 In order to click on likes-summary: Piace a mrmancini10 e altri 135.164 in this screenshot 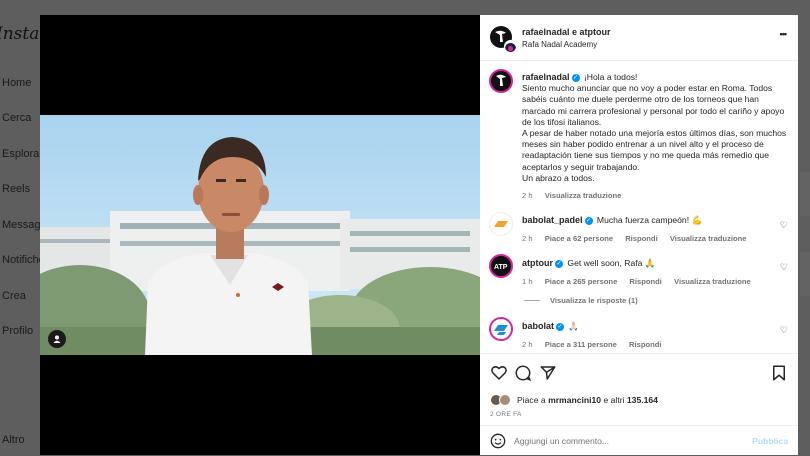, I will do `click(587, 400)`.